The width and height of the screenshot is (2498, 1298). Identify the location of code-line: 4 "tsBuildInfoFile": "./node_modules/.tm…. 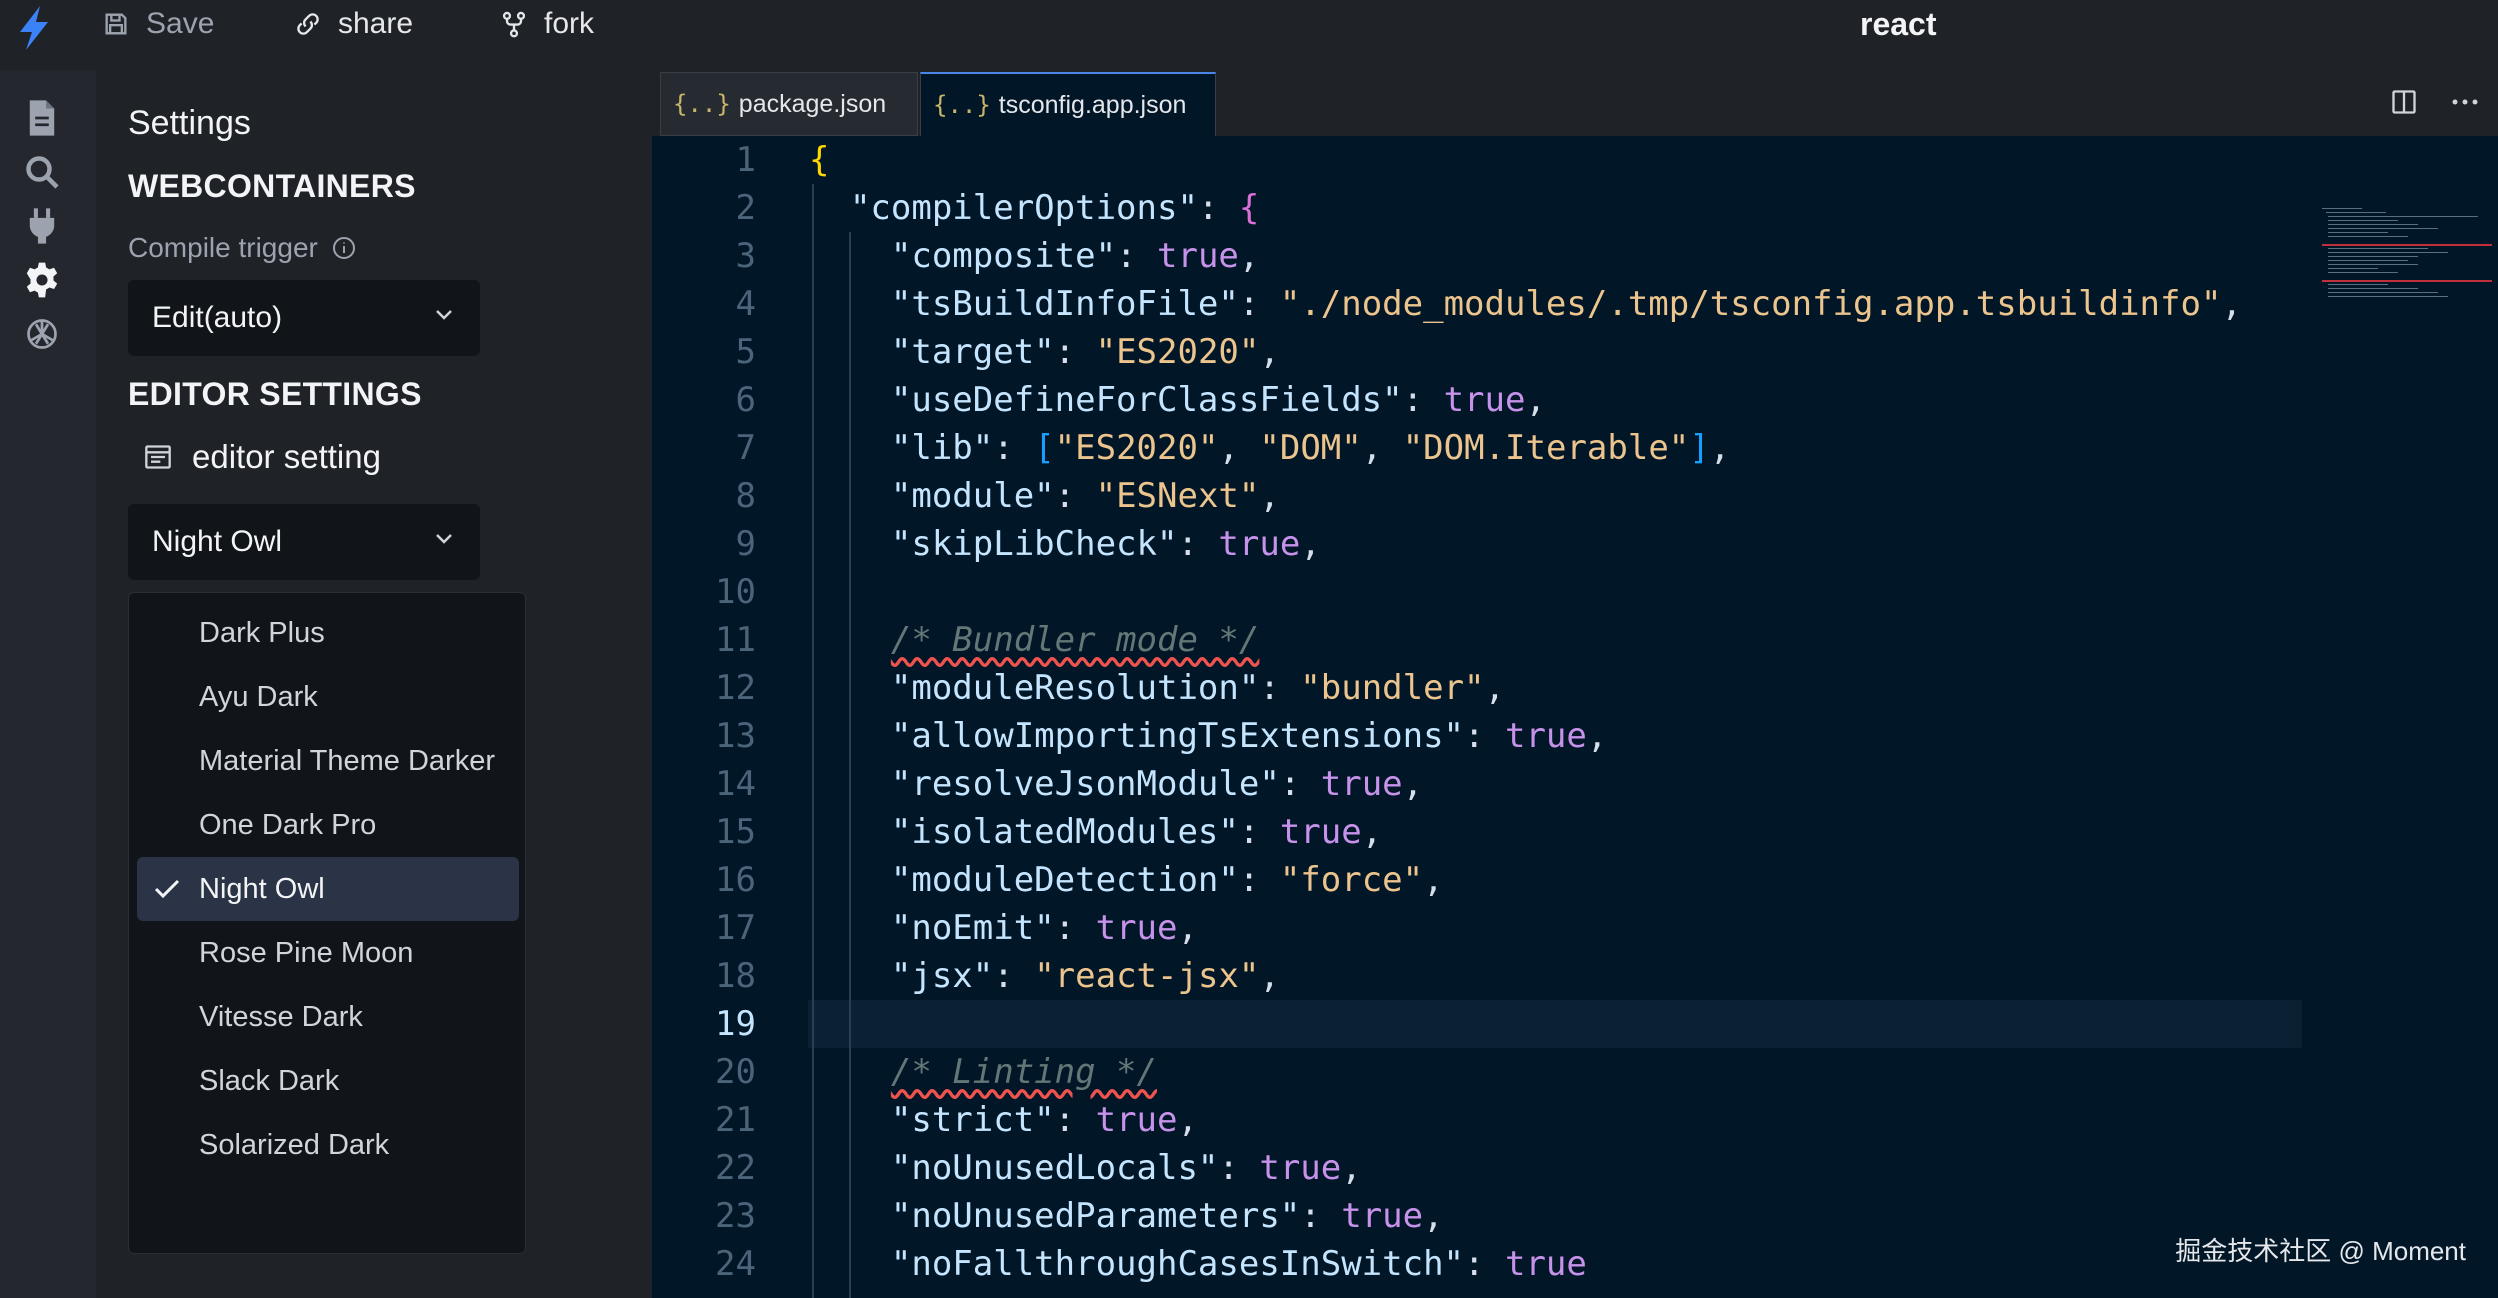
(1575, 304).